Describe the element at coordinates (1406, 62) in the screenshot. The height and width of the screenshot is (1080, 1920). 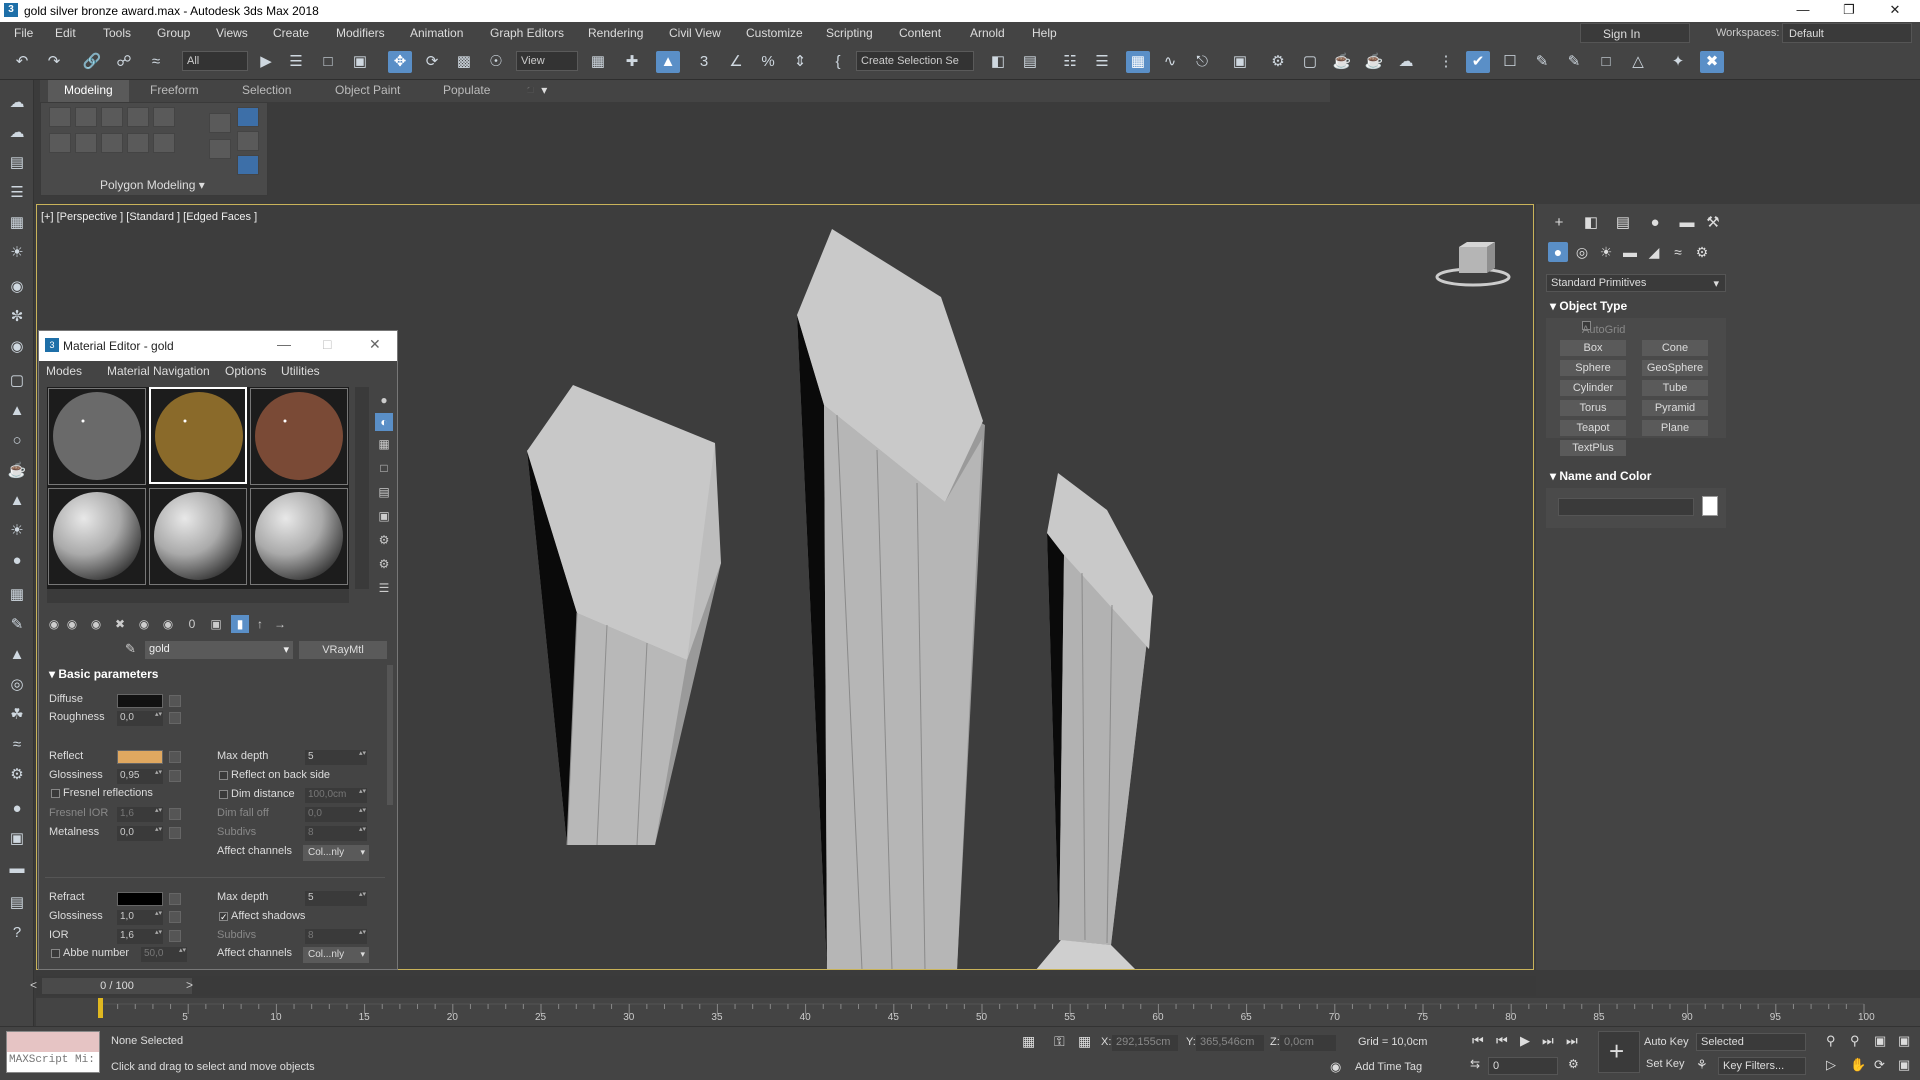
I see `render-in-cloud-icon: ☁` at that location.